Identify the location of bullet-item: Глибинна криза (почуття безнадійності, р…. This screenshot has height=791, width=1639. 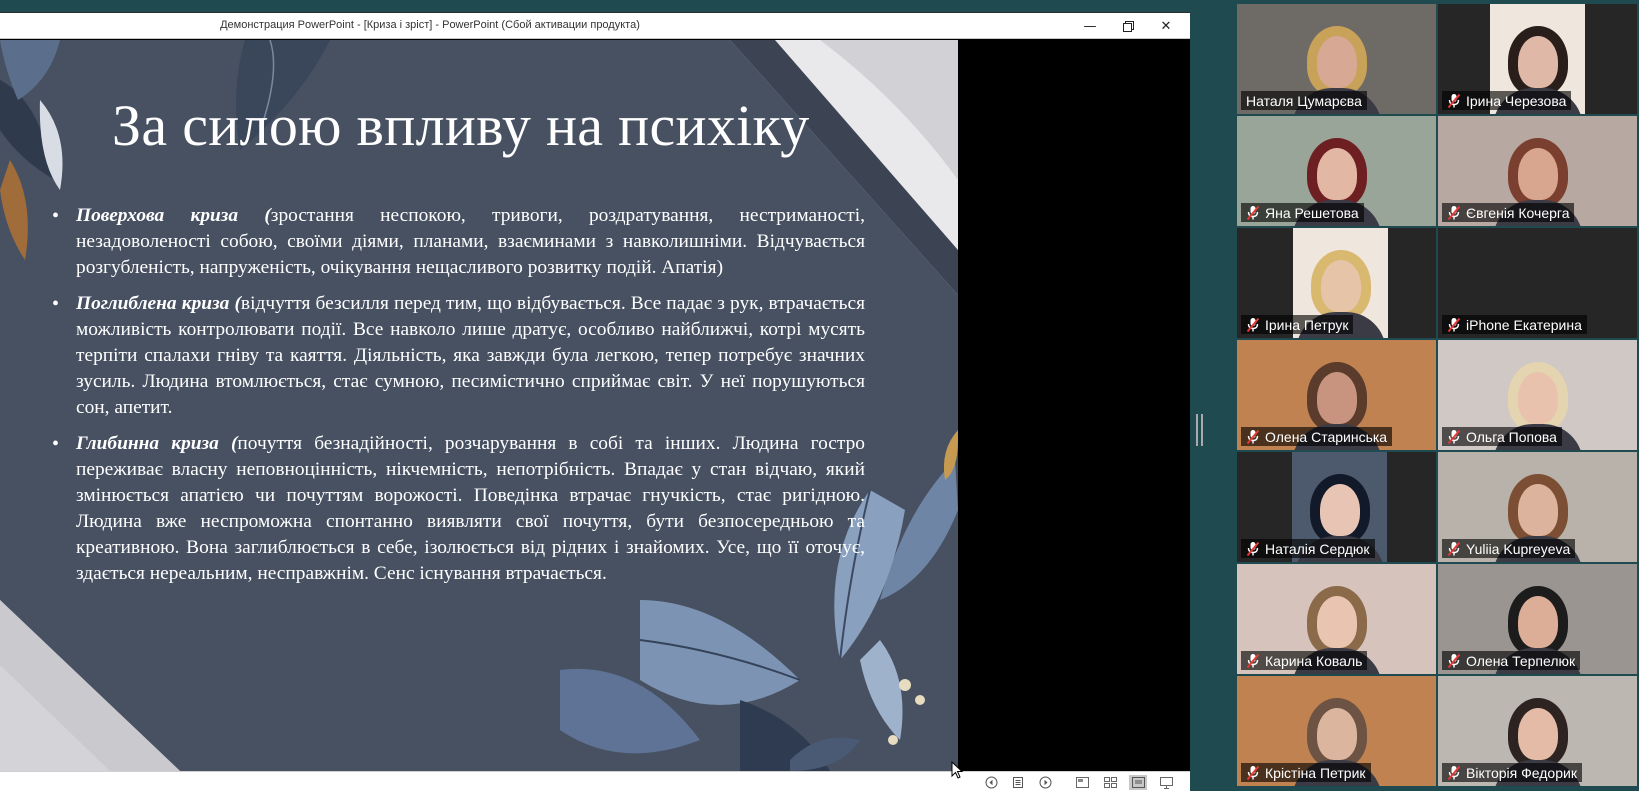
(458, 509).